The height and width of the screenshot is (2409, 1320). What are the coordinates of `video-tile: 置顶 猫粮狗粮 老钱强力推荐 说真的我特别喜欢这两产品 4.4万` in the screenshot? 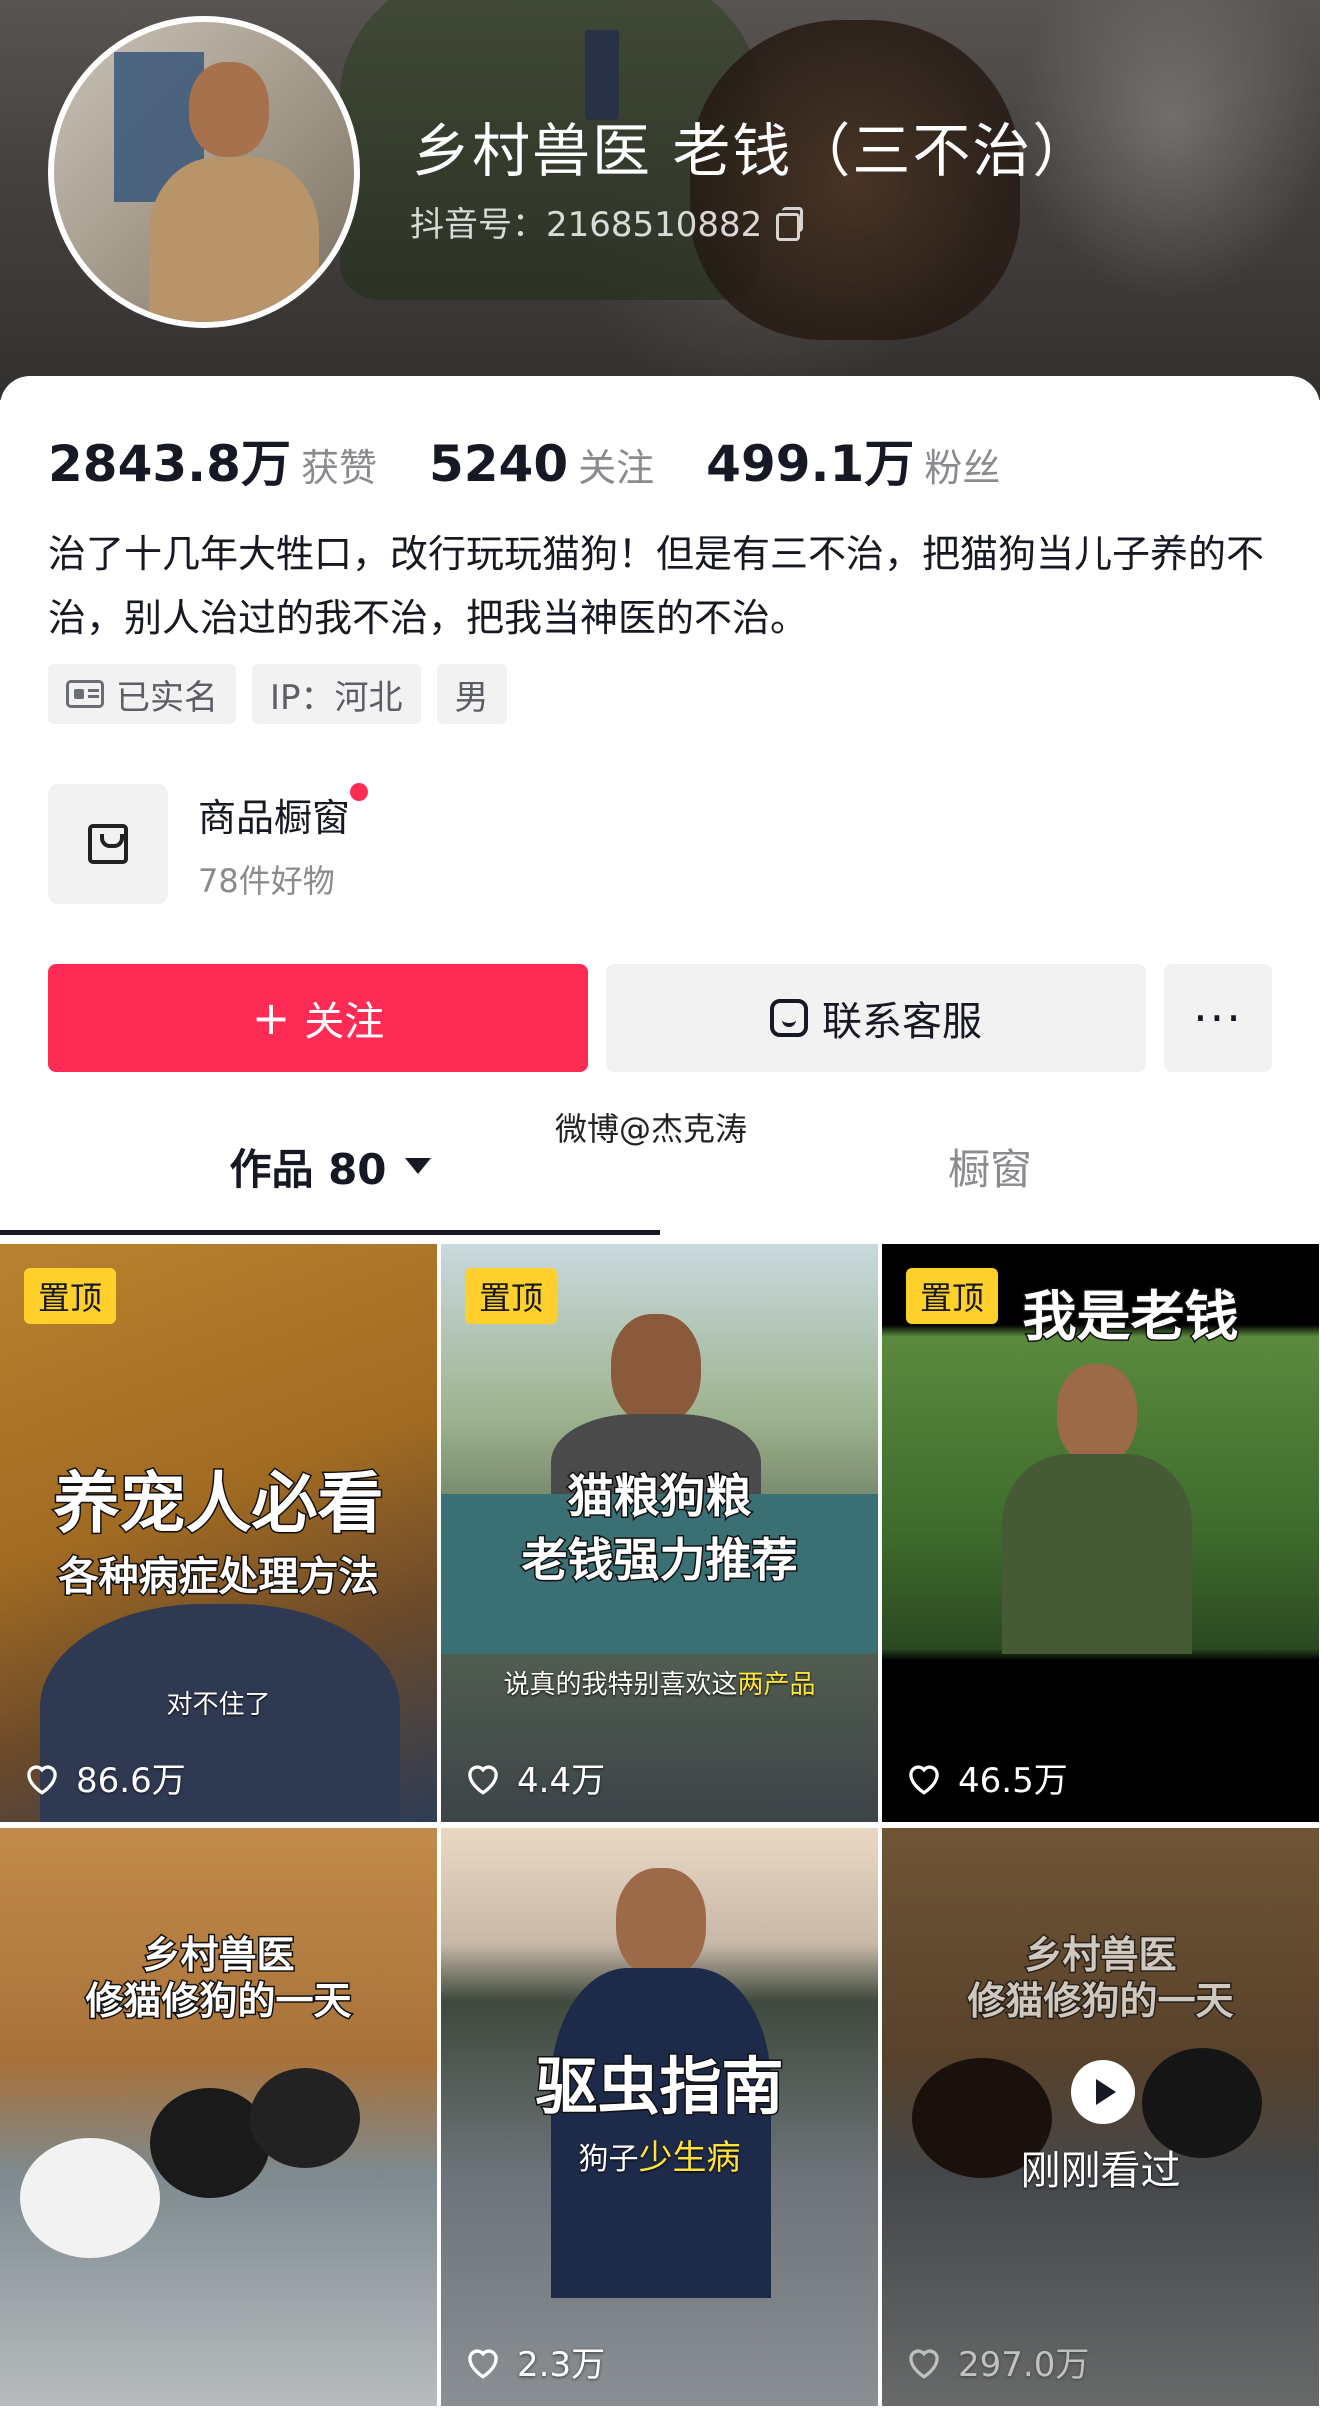 It's located at (659, 1533).